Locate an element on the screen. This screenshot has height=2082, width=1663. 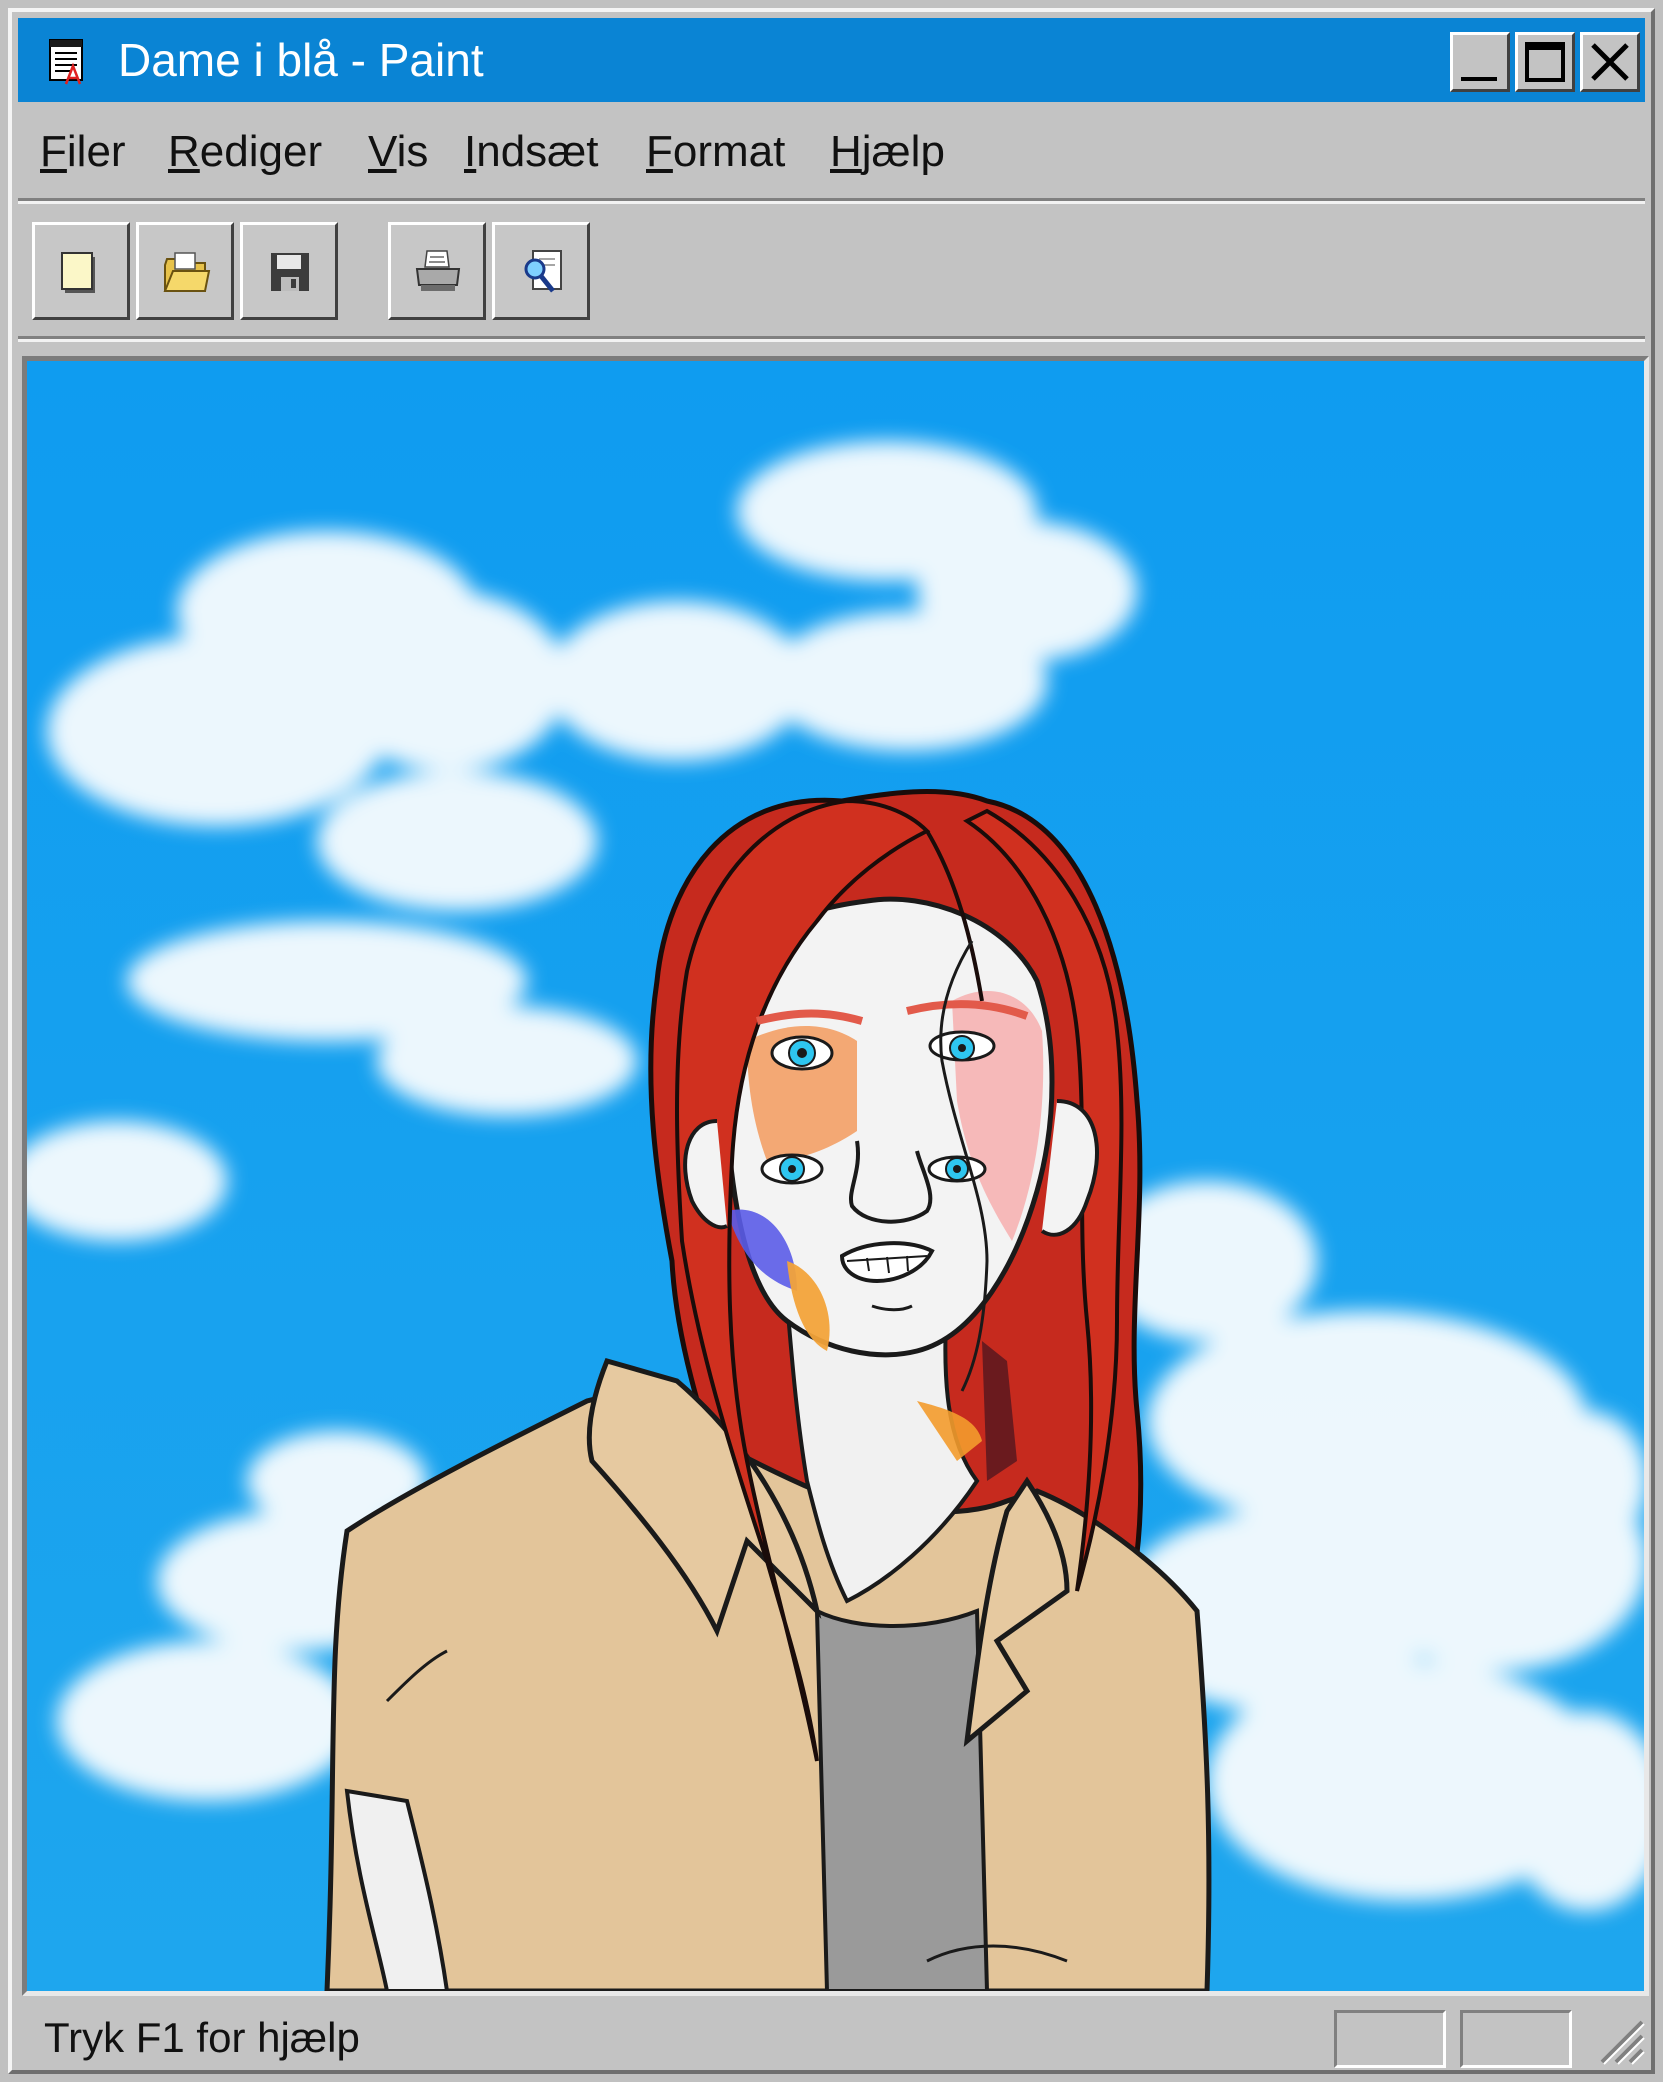
print-button is located at coordinates (437, 271).